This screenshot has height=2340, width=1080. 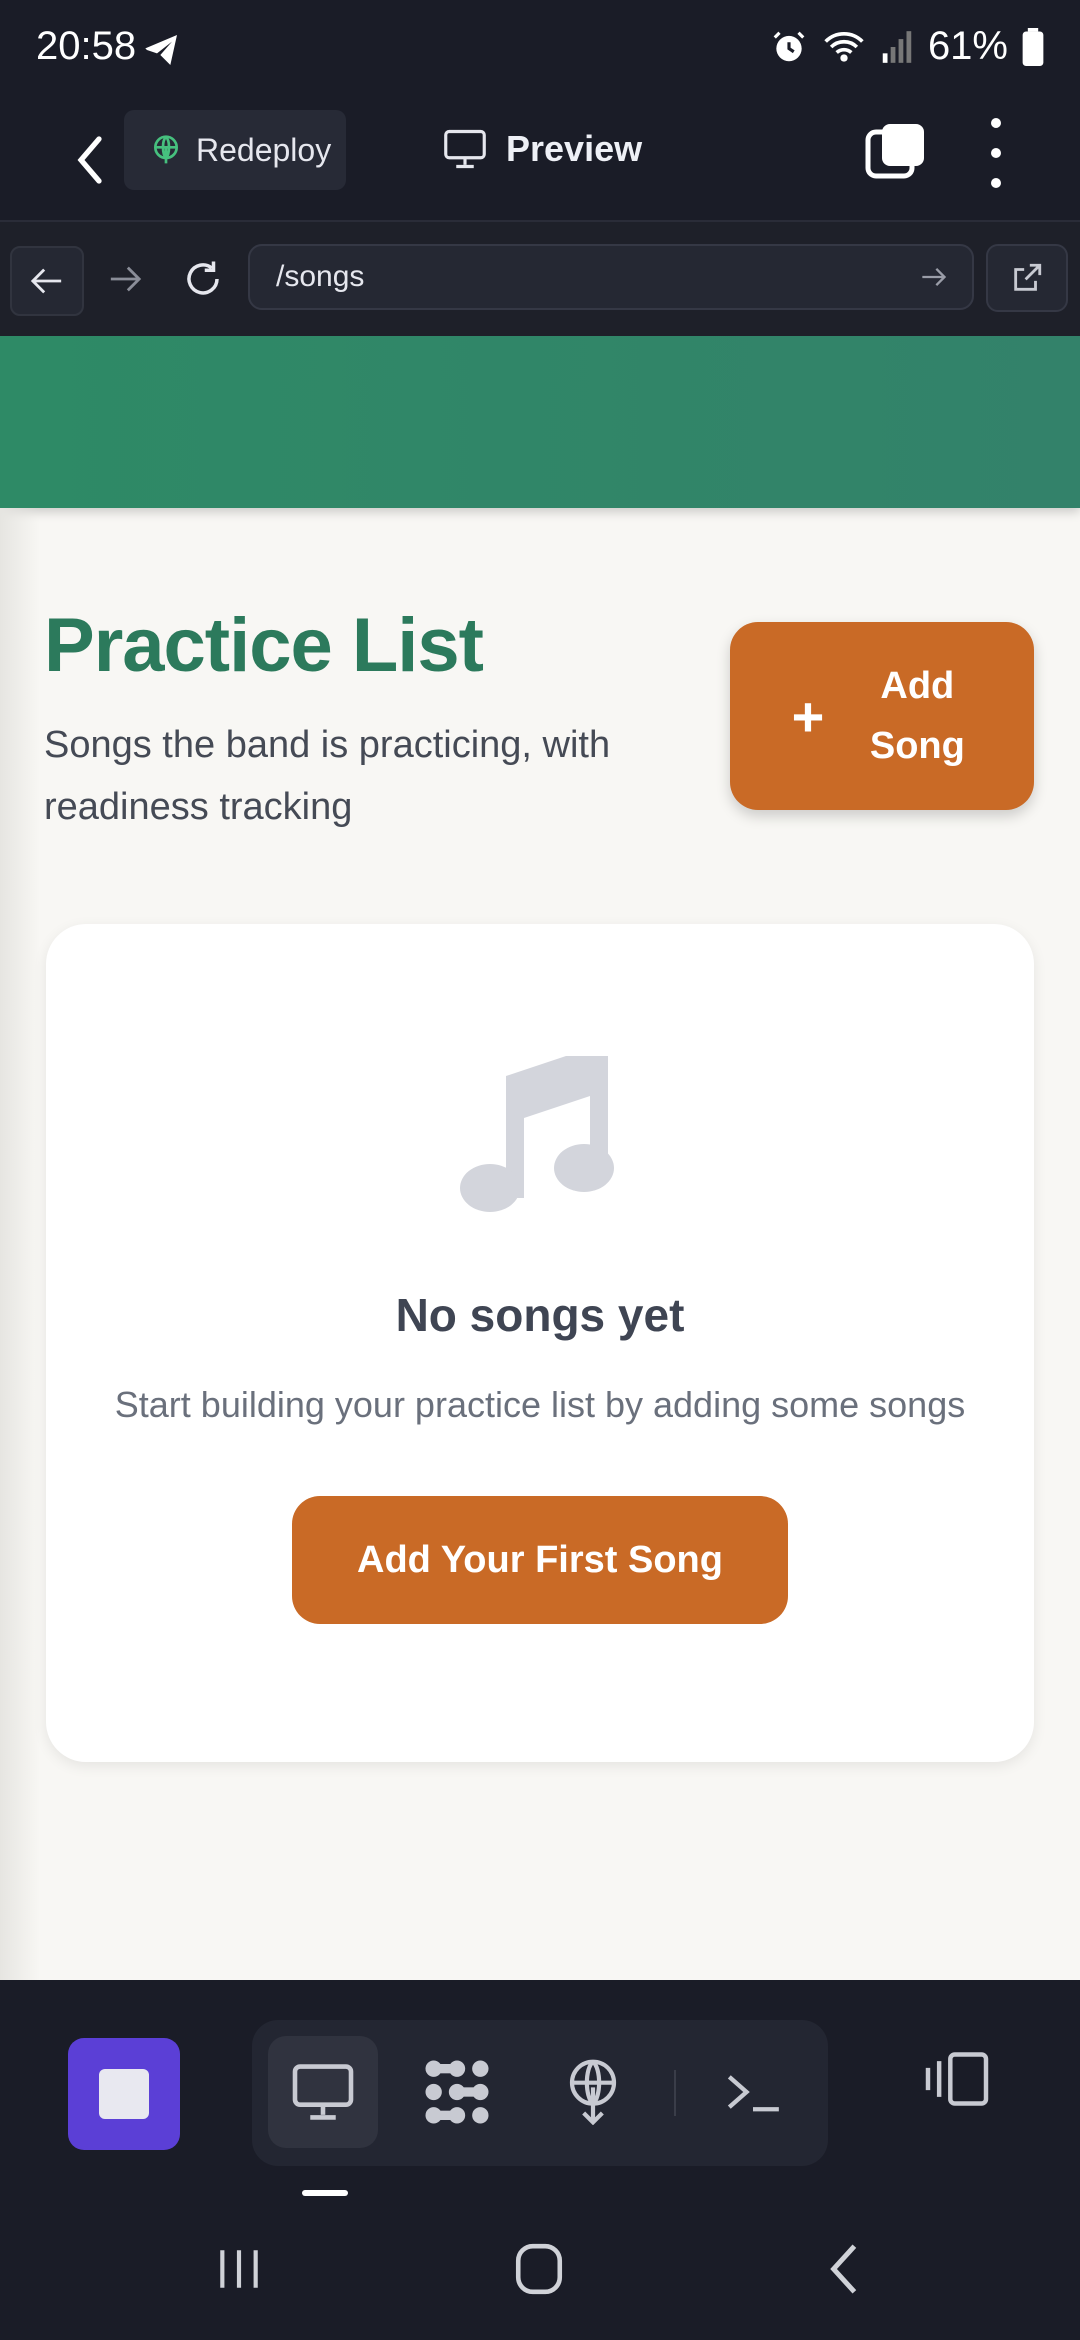 I want to click on terminal-icon, so click(x=753, y=2093).